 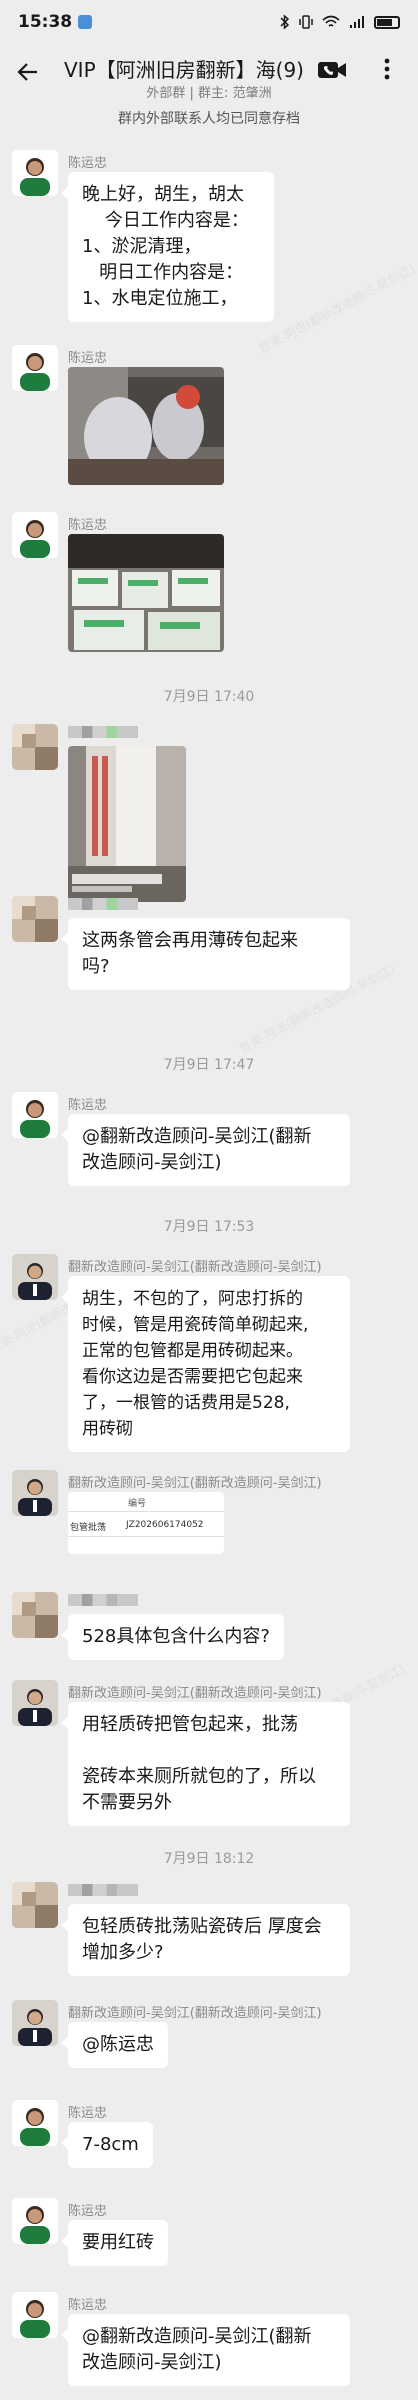 I want to click on document-header: 编号, so click(x=146, y=1502).